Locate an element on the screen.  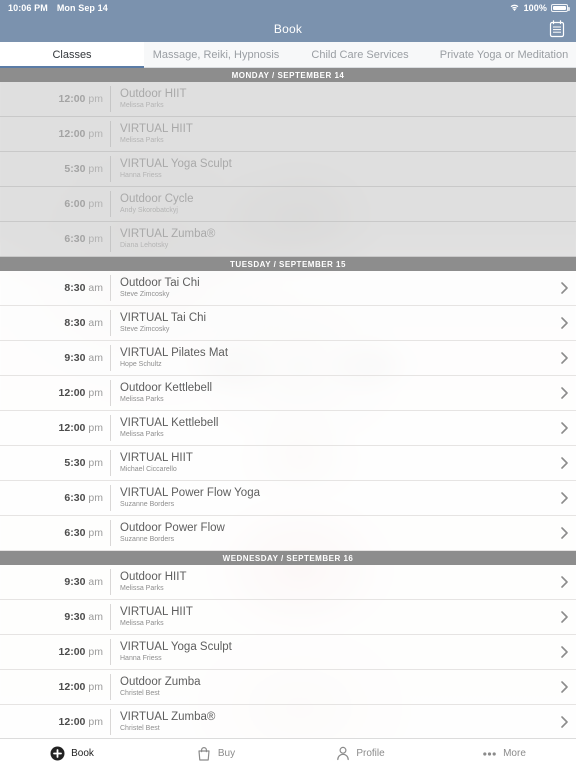
class-name: VIRTUAL HIIT is located at coordinates (156, 457).